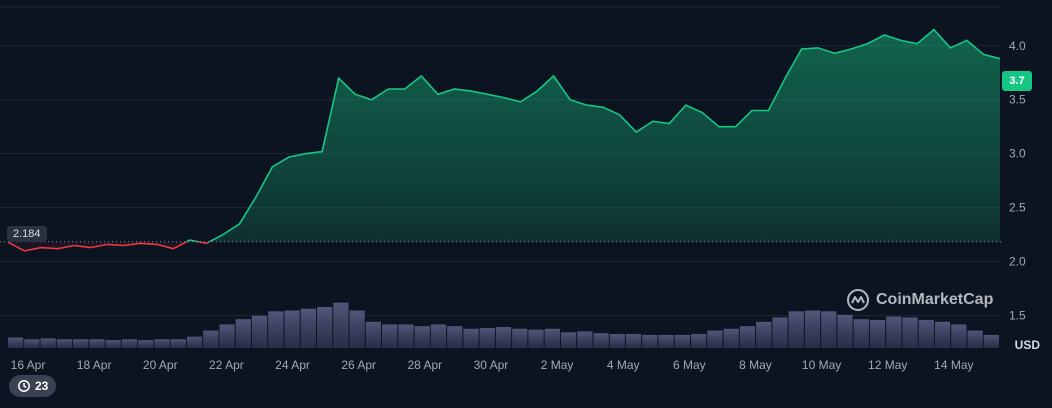 This screenshot has height=408, width=1052. Describe the element at coordinates (1017, 46) in the screenshot. I see `y-tick-label: 4.0` at that location.